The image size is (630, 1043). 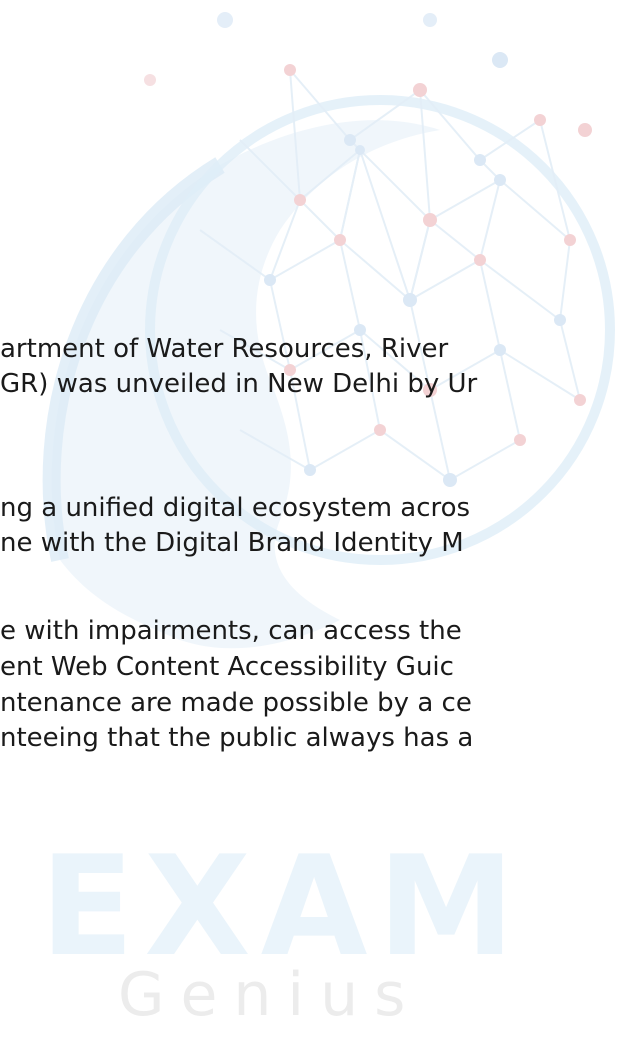 I want to click on text-line: ne with the Digital Brand Identity M, so click(x=232, y=543).